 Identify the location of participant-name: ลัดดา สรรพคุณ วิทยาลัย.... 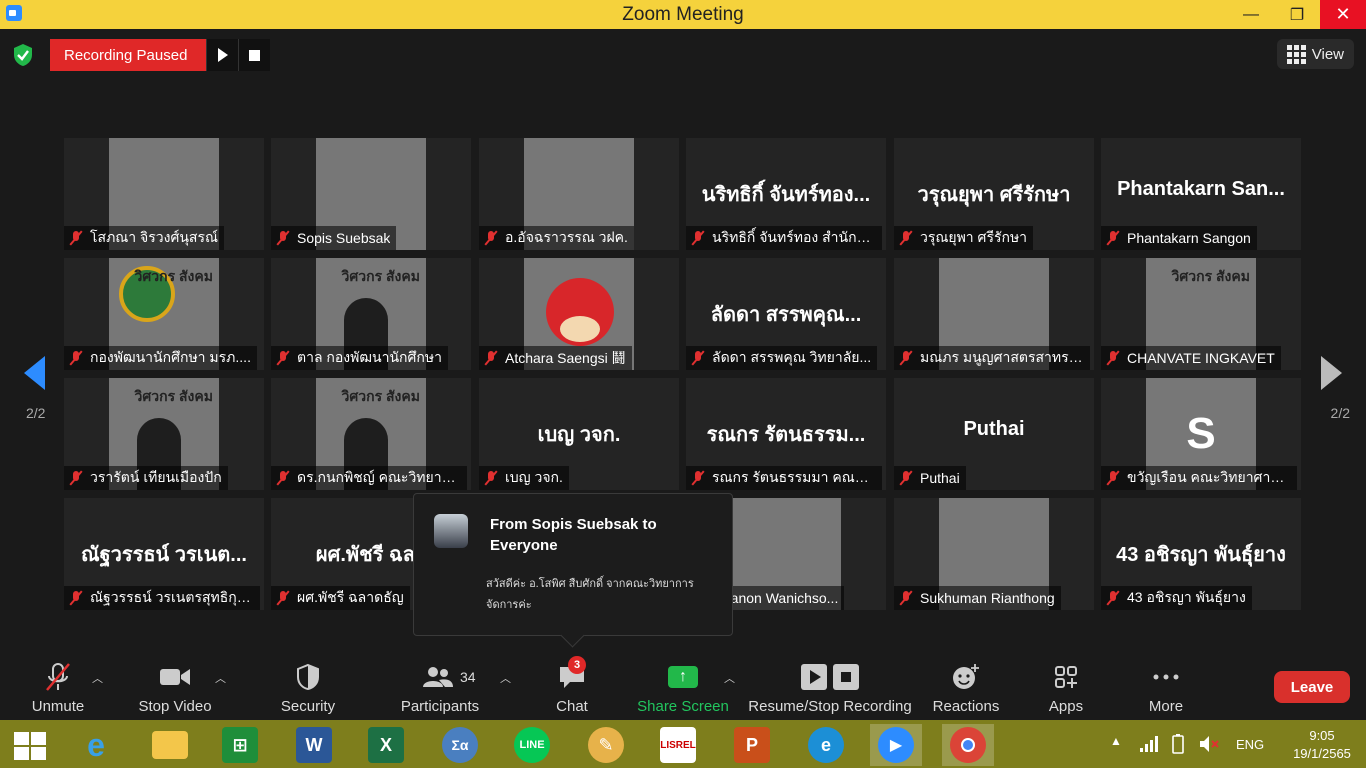
(792, 357).